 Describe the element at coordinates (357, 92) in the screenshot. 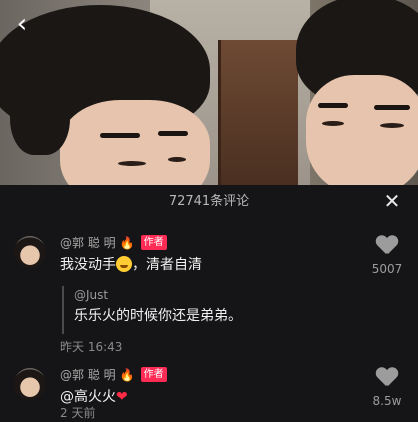

I see `person-right` at that location.